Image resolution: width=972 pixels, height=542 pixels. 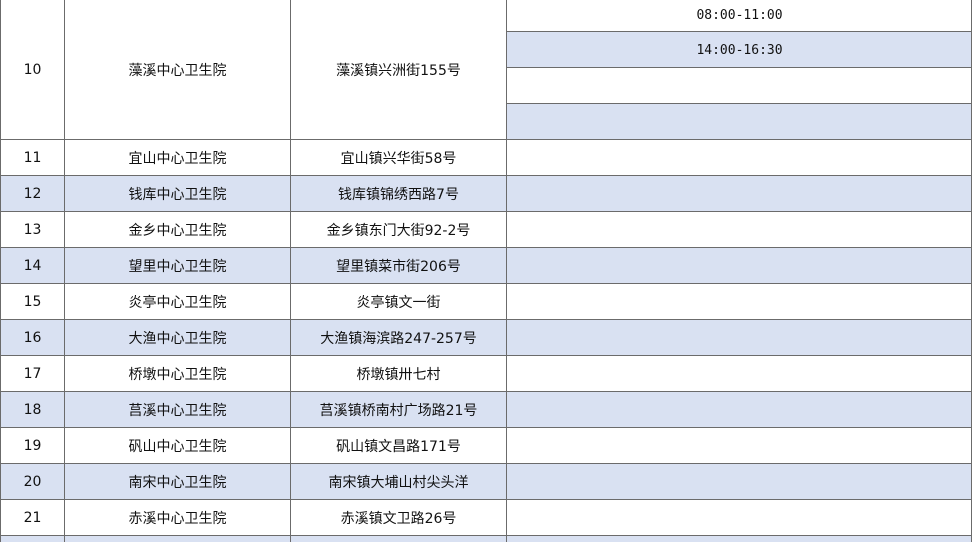 What do you see at coordinates (398, 303) in the screenshot?
I see `row-address: 炎亭镇文一街` at bounding box center [398, 303].